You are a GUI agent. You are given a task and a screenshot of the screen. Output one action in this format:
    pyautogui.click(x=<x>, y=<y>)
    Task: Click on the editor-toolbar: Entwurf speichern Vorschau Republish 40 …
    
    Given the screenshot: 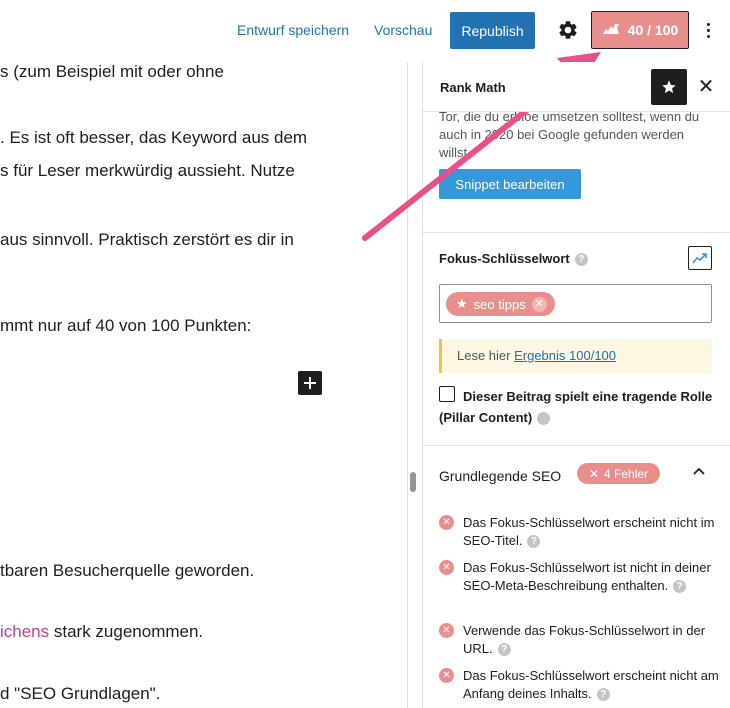 What is the action you would take?
    pyautogui.click(x=365, y=31)
    